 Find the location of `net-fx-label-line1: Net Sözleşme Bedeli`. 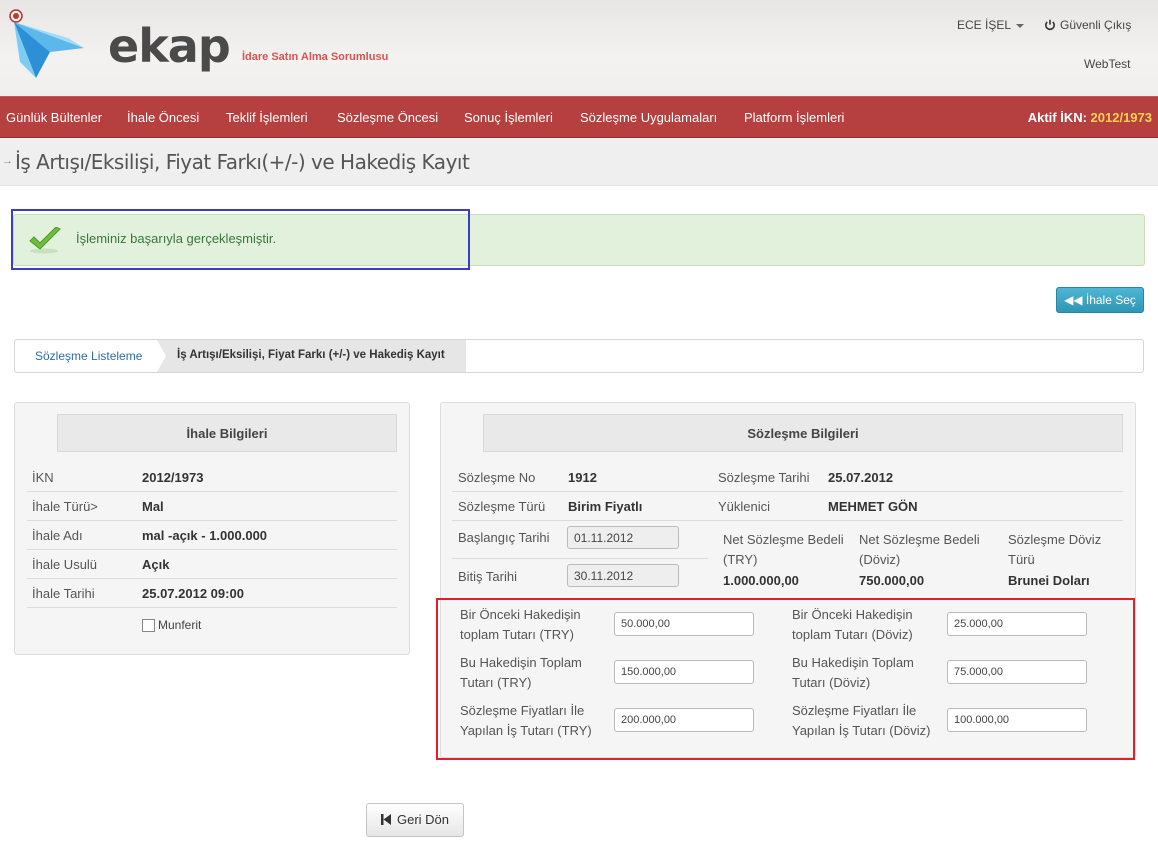

net-fx-label-line1: Net Sözleşme Bedeli is located at coordinates (919, 539).